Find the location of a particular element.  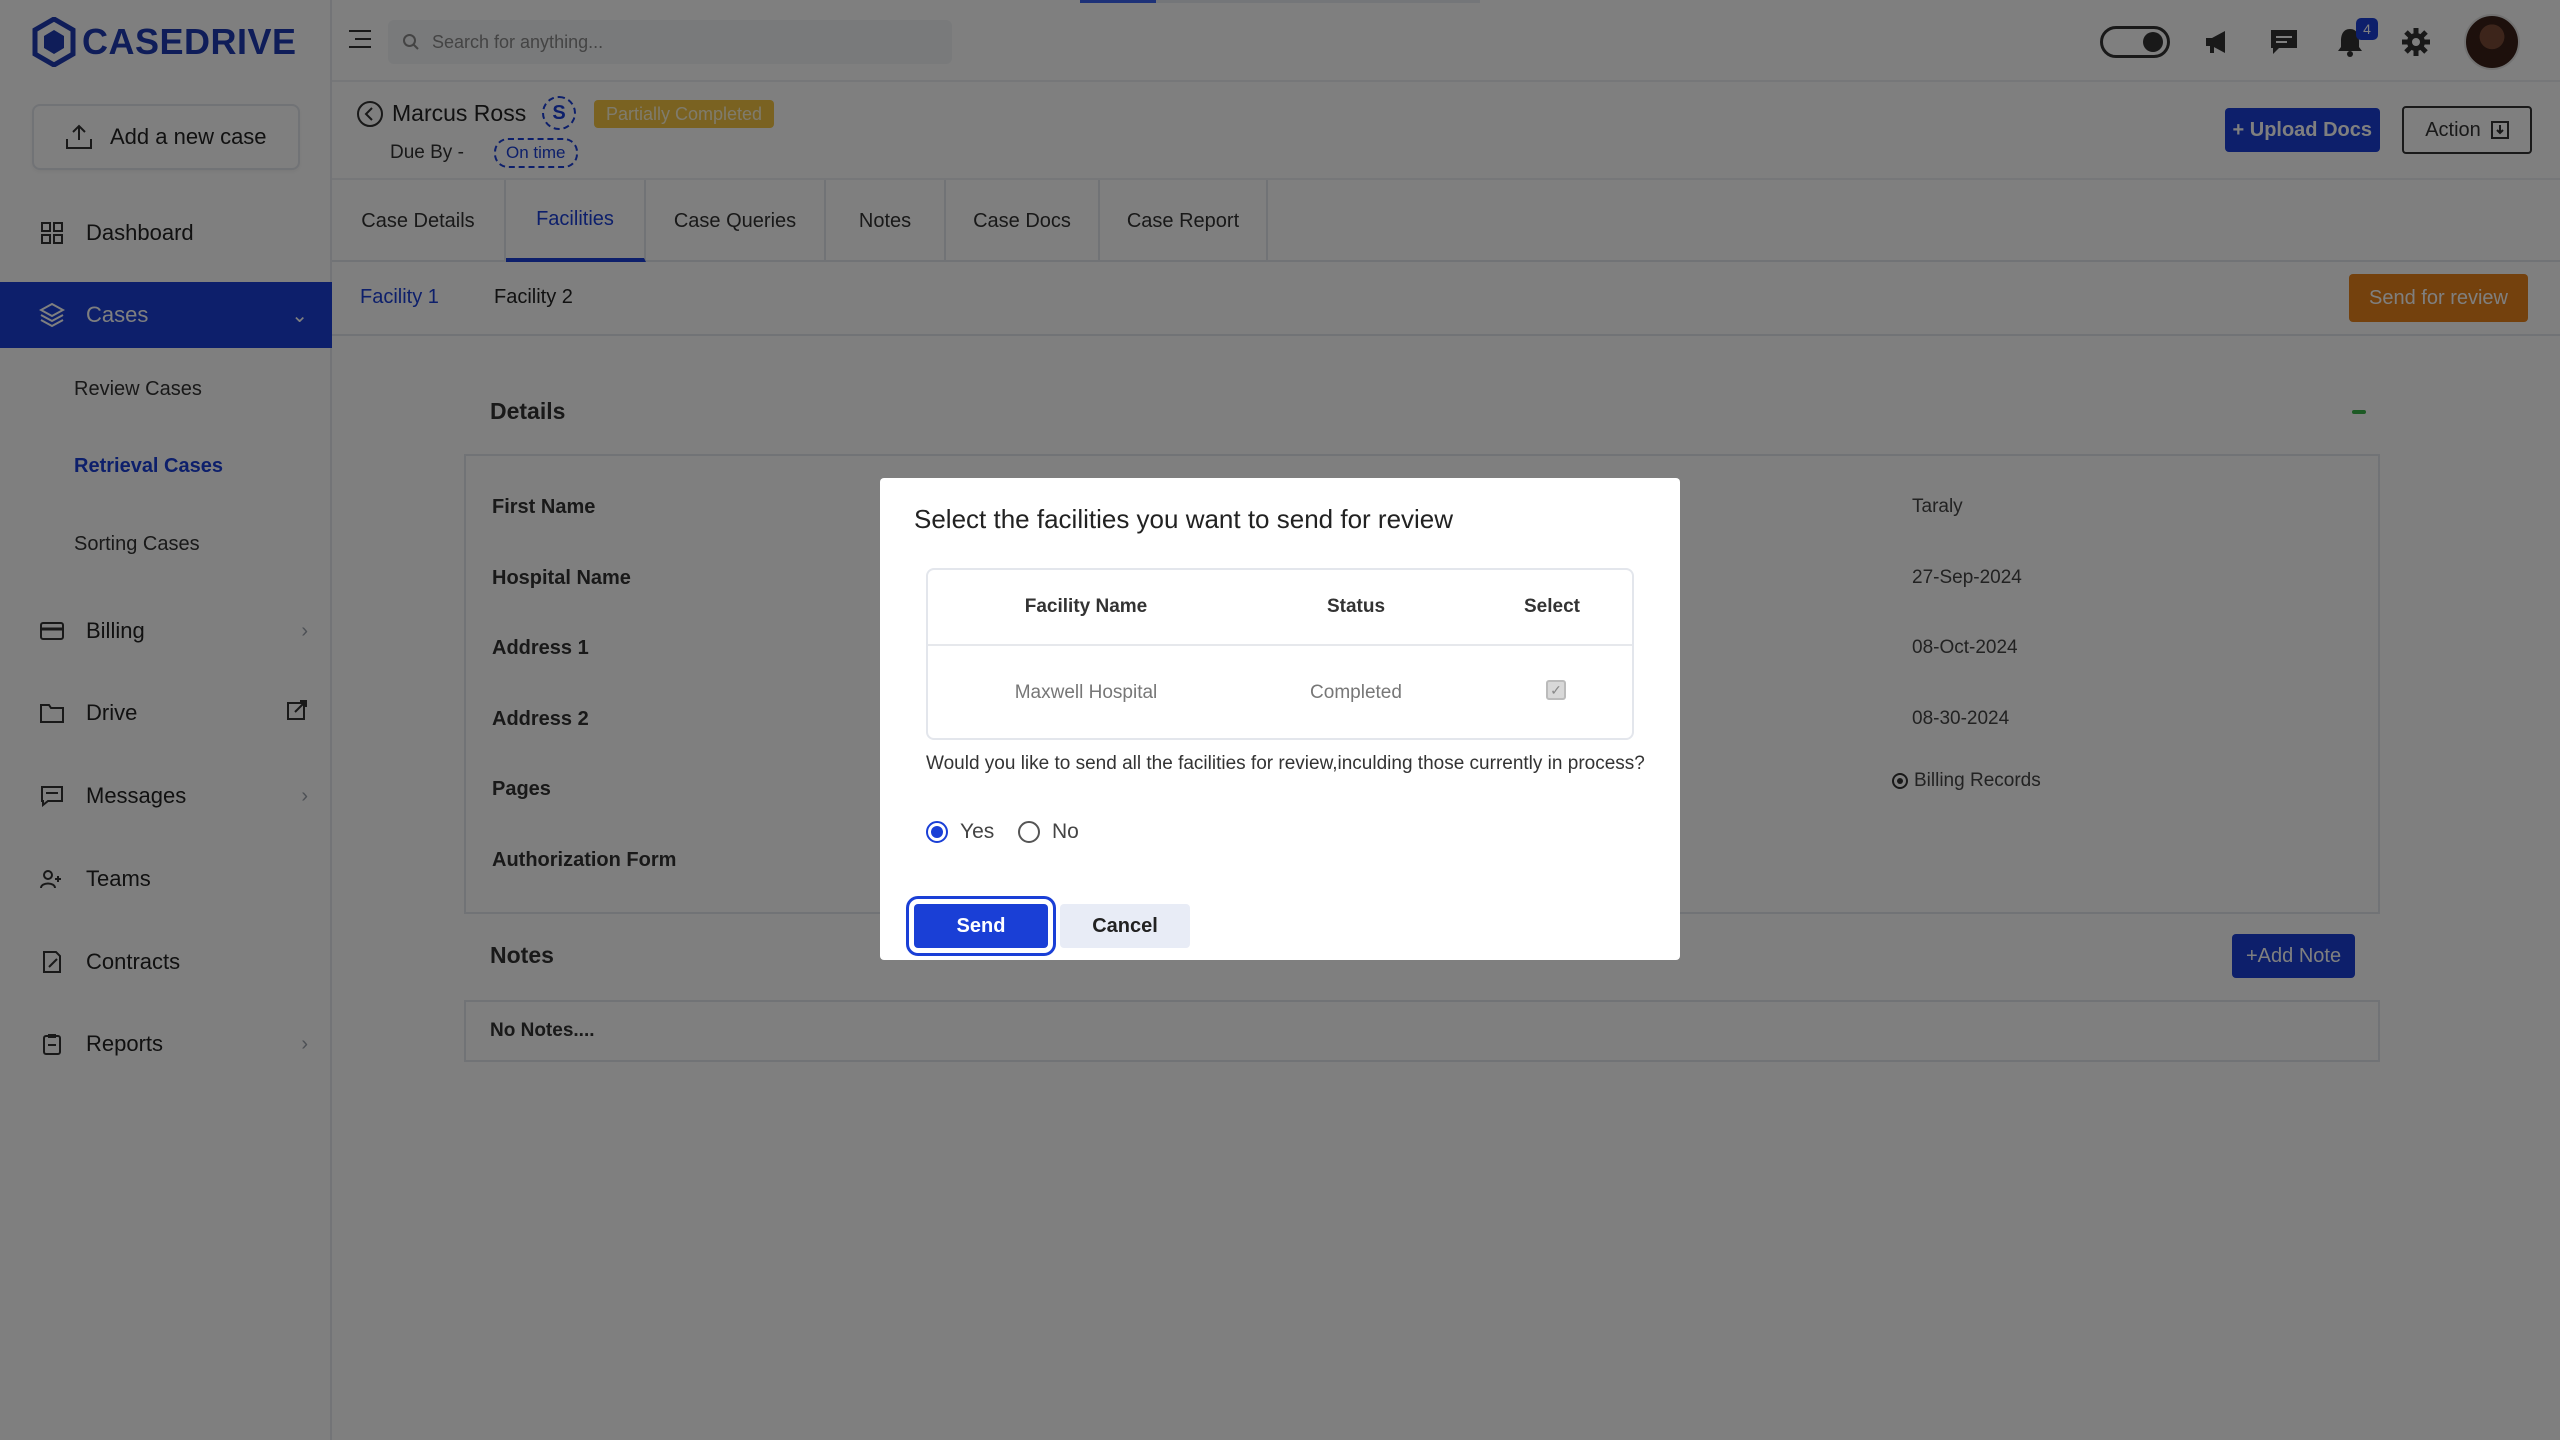

radio-yes: Yes is located at coordinates (960, 832).